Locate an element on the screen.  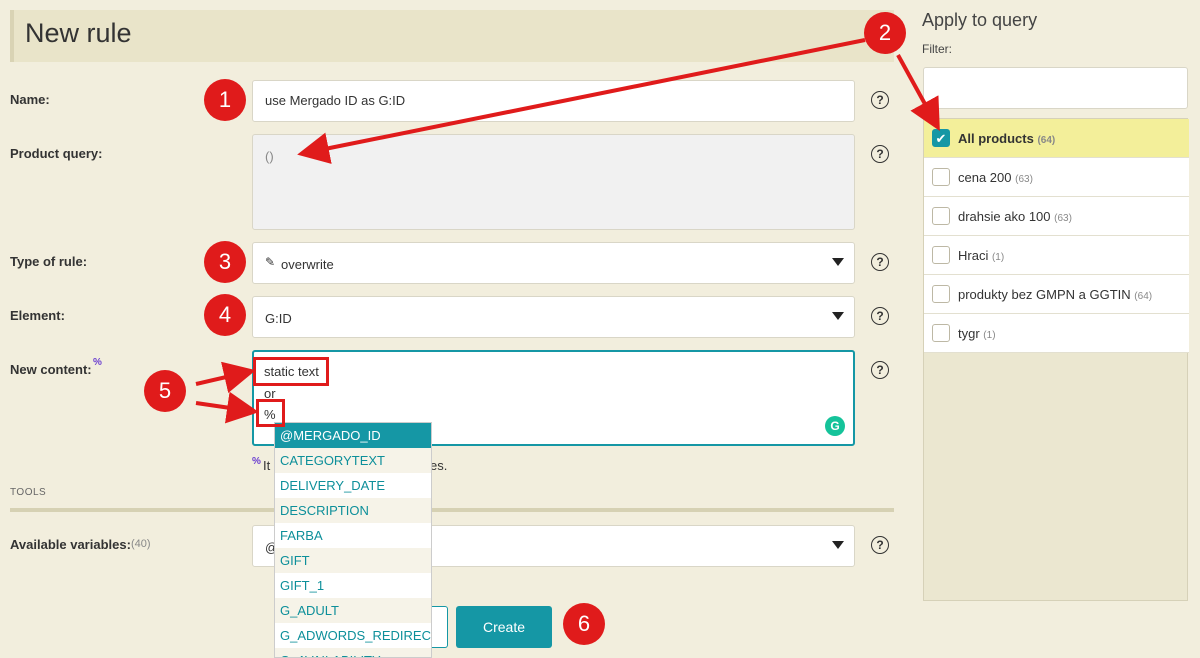
callout-6: 6 is located at coordinates (584, 624).